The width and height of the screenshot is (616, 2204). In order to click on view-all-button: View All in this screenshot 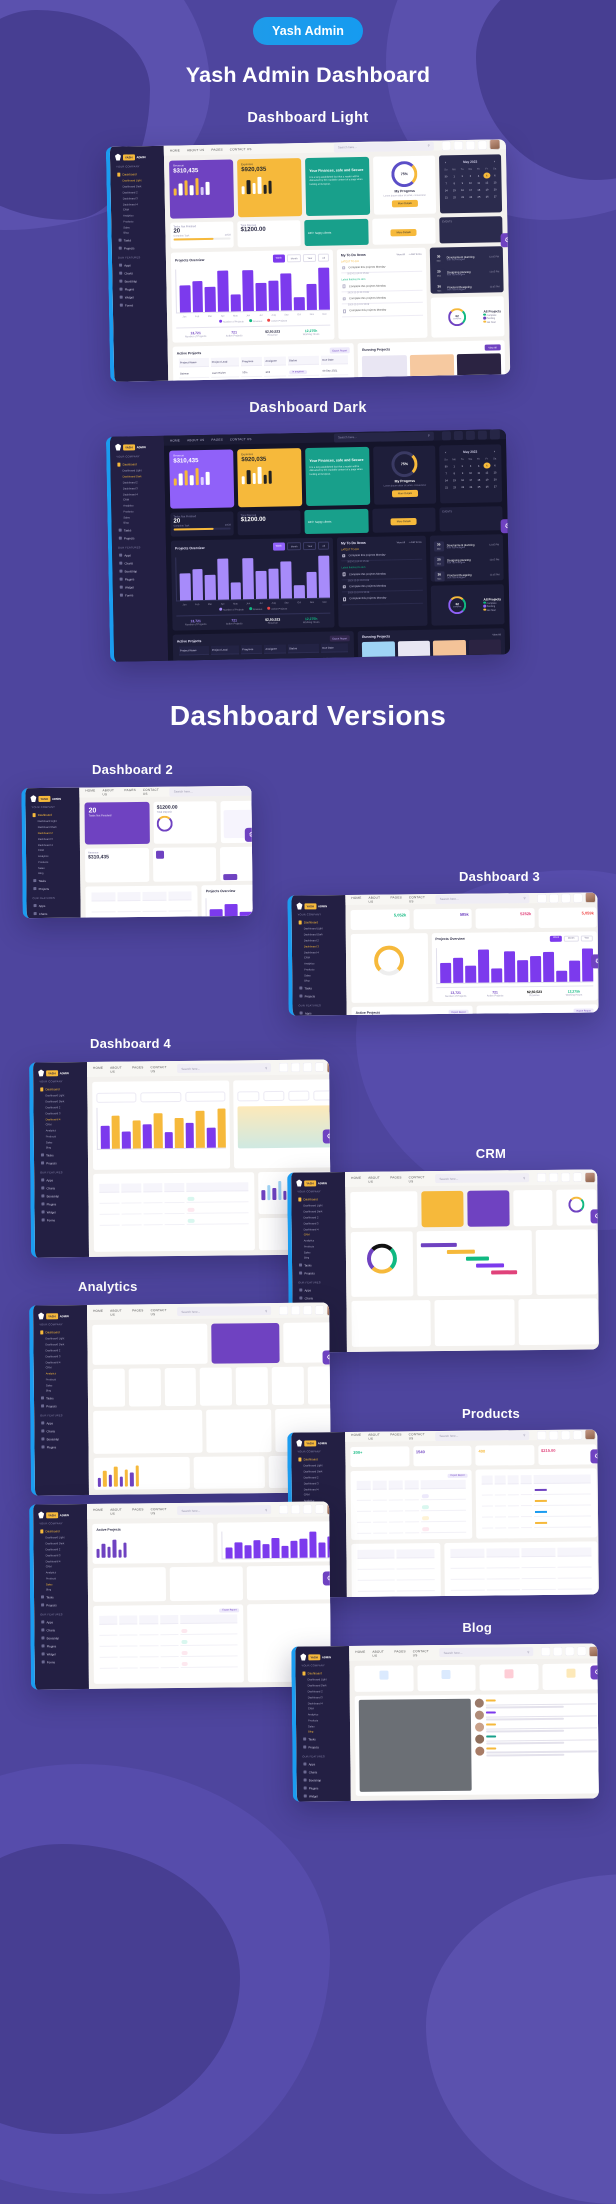, I will do `click(492, 347)`.